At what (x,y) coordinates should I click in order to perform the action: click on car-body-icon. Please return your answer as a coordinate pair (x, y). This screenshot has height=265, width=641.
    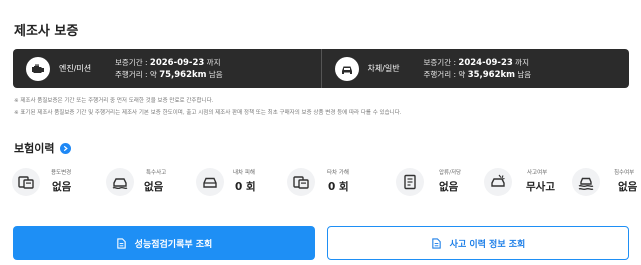
    Looking at the image, I should click on (346, 68).